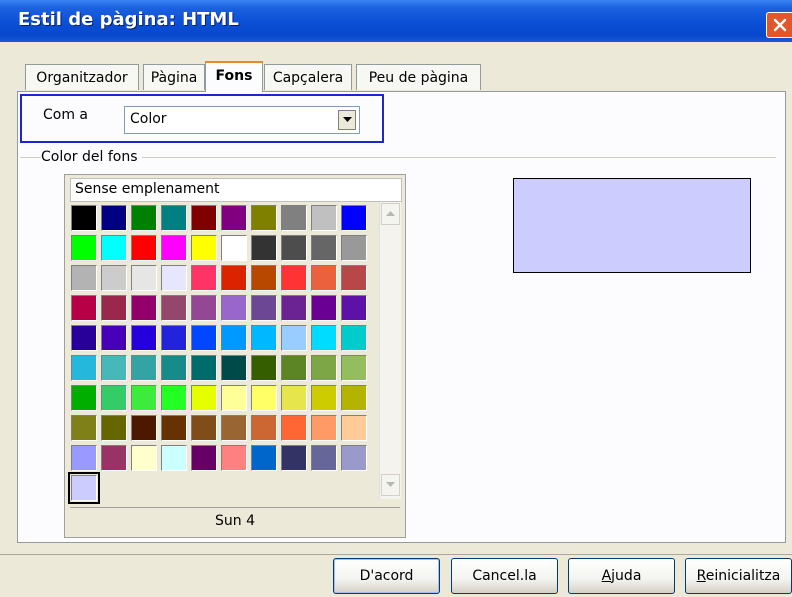 The image size is (792, 597). What do you see at coordinates (234, 76) in the screenshot?
I see `tab-fons: Fons` at bounding box center [234, 76].